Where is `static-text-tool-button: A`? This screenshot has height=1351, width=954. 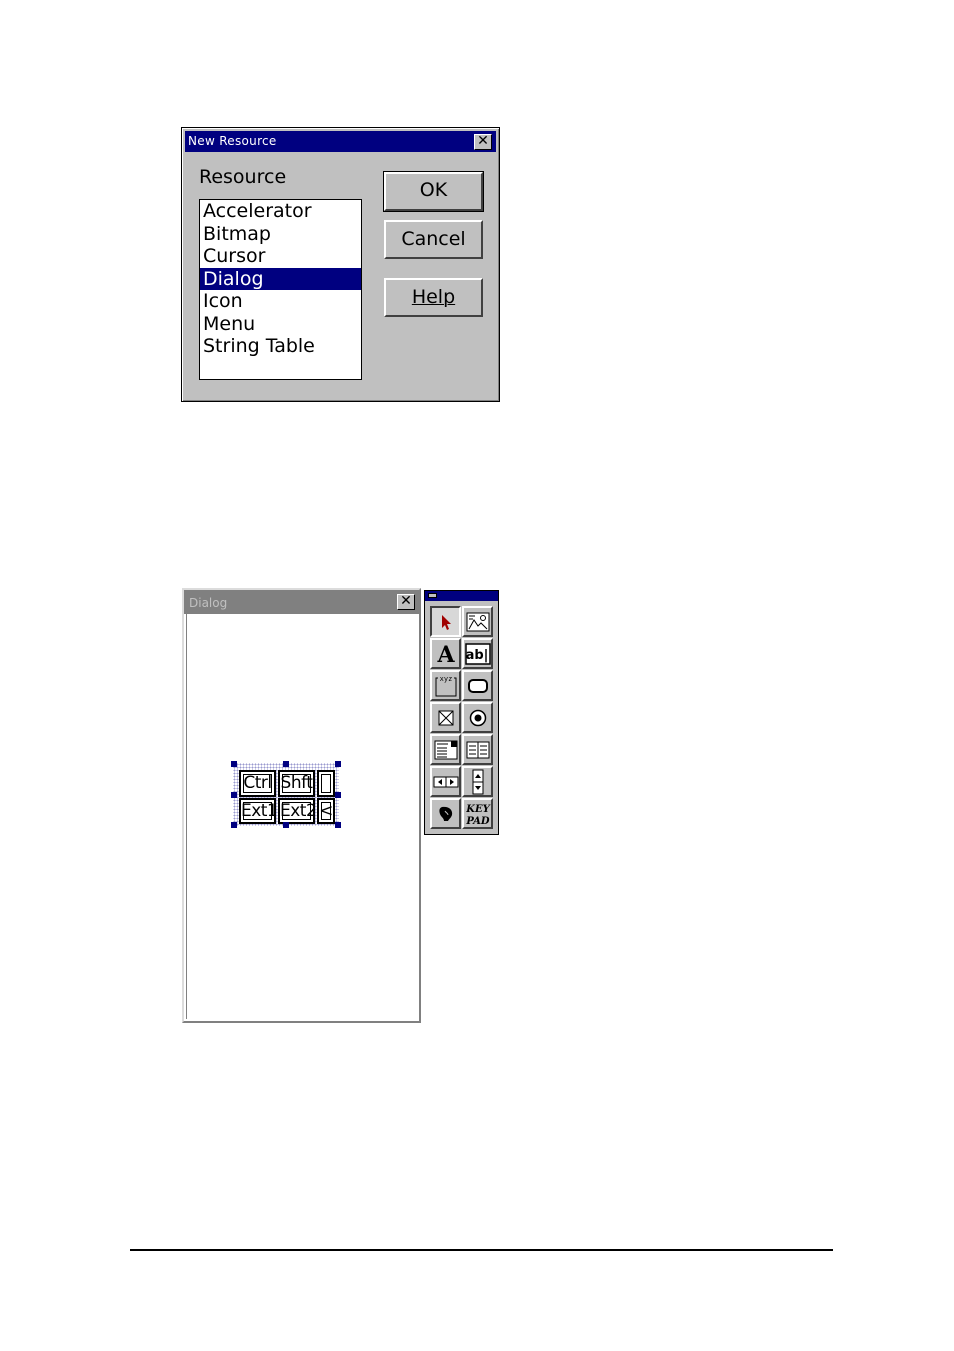 static-text-tool-button: A is located at coordinates (445, 653).